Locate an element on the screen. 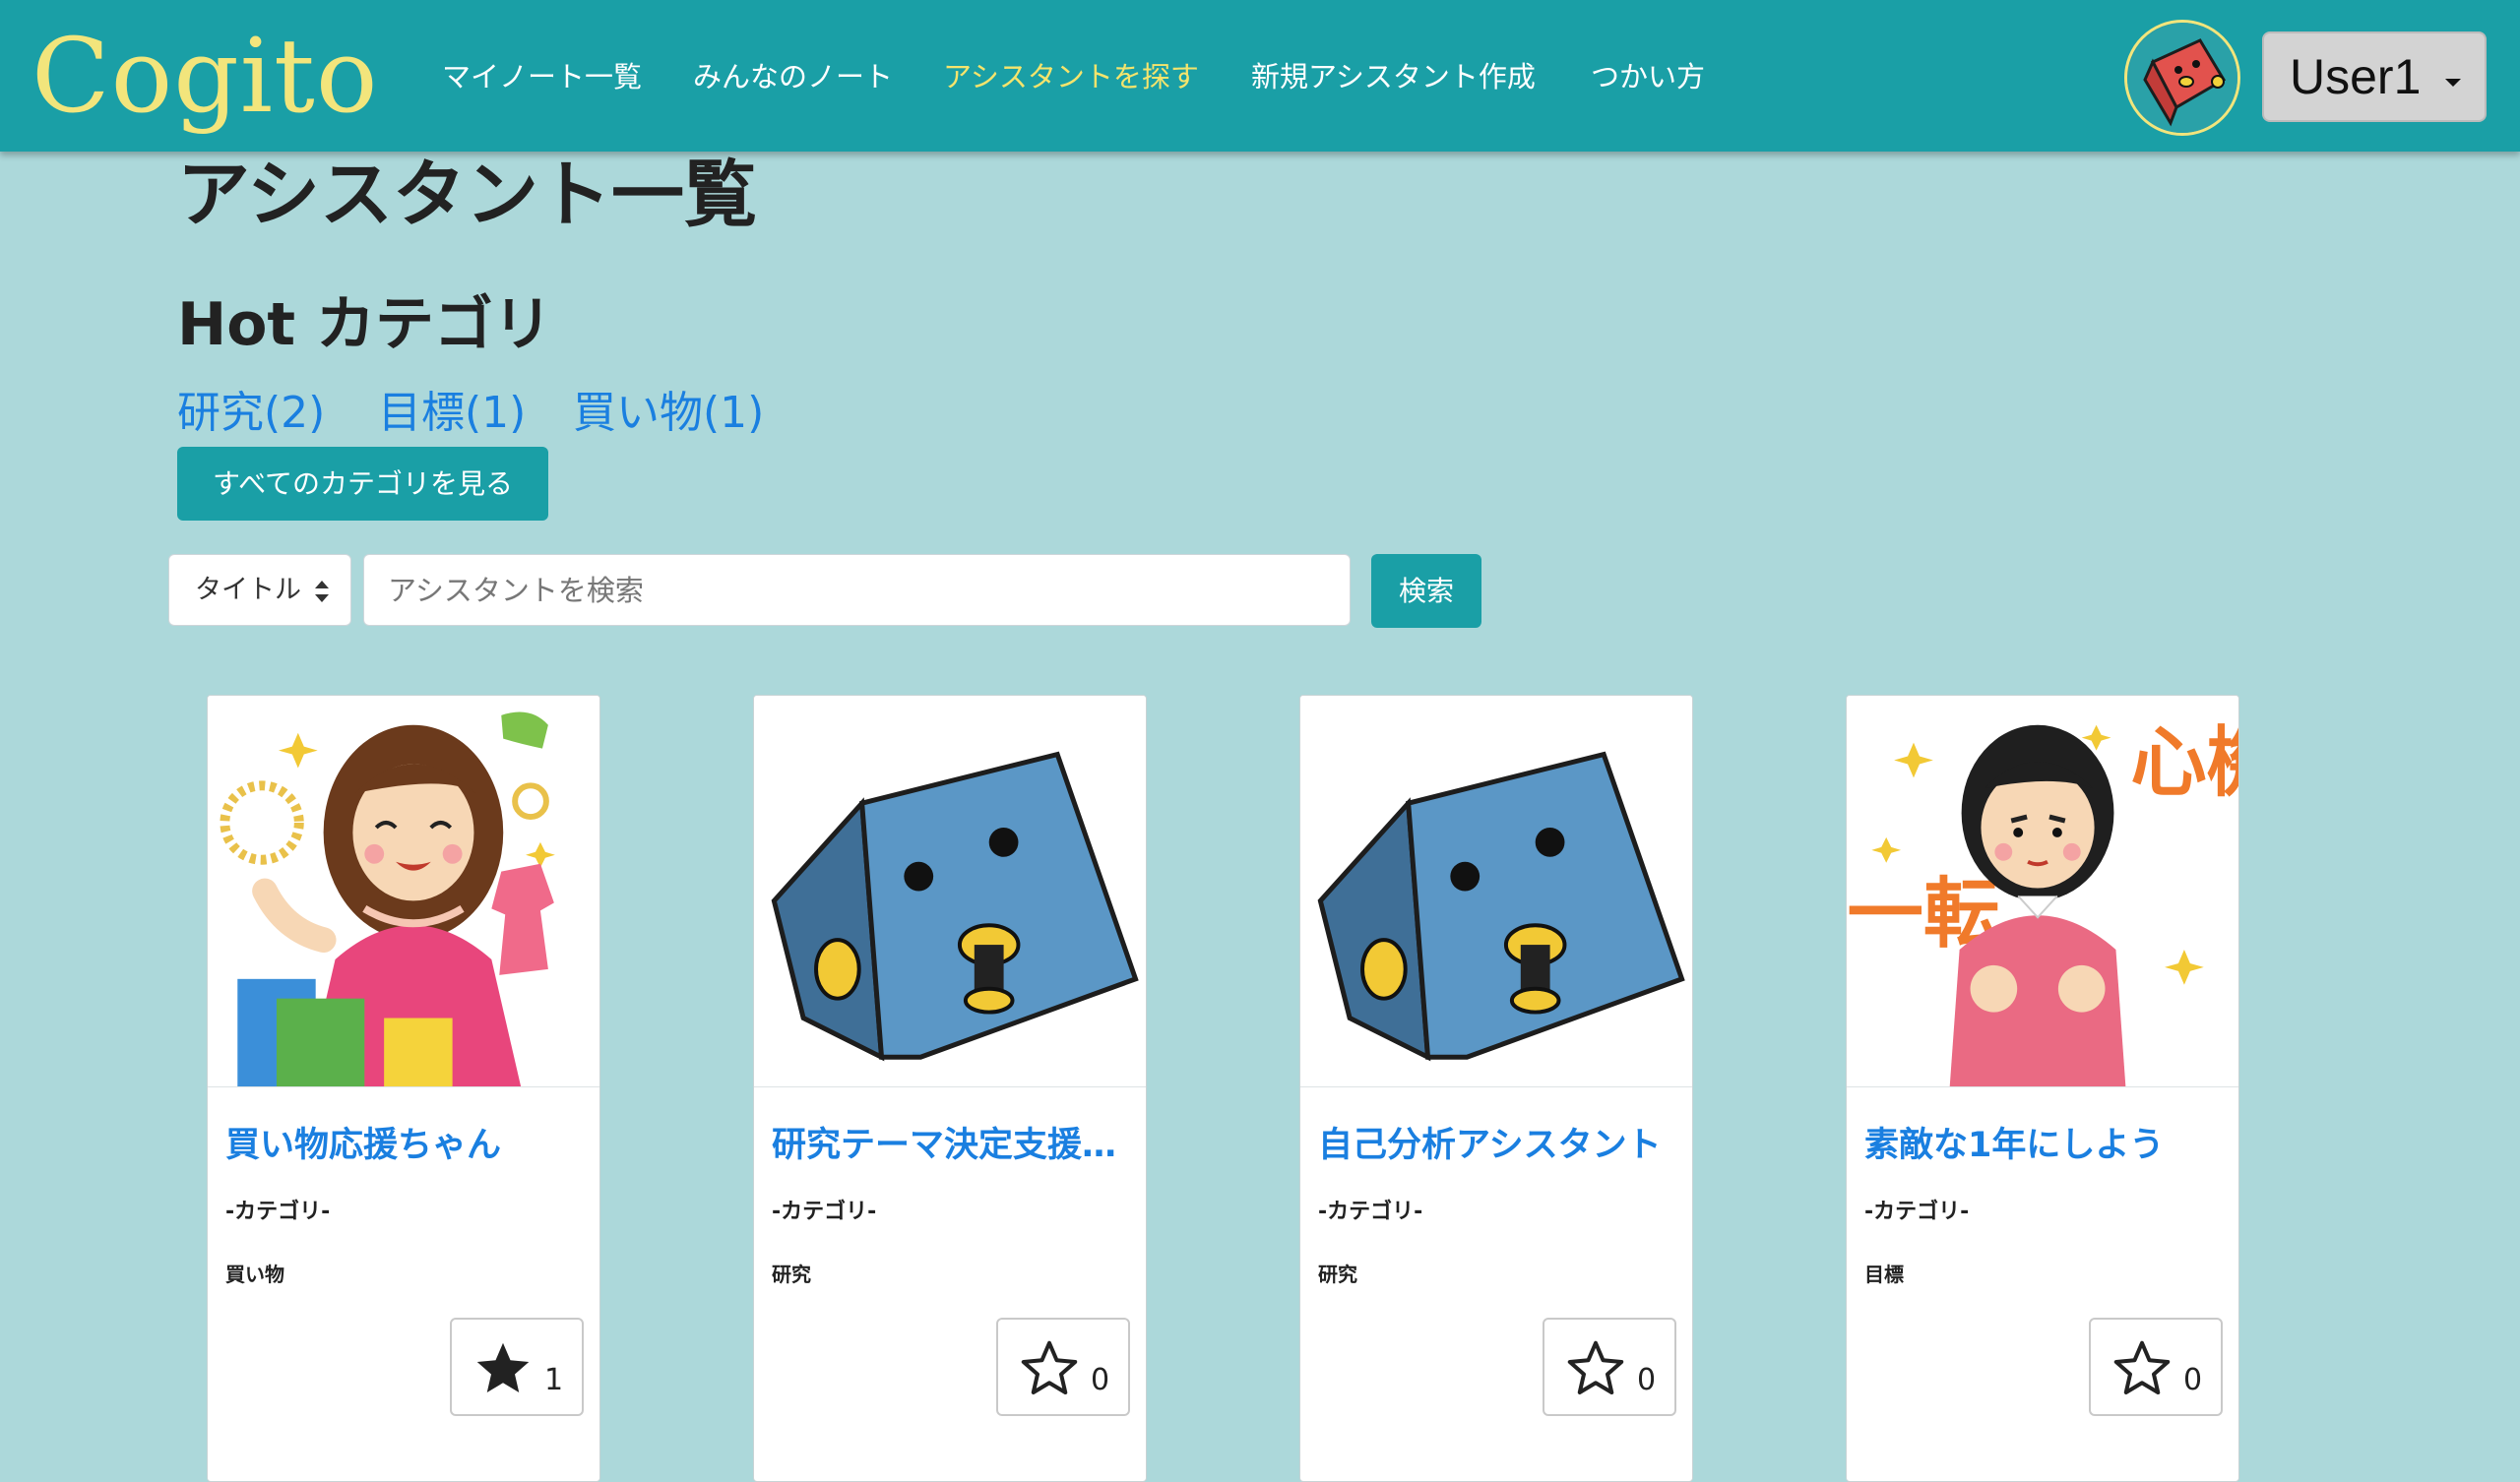  search-field-select-value: タイトル is located at coordinates (248, 590).